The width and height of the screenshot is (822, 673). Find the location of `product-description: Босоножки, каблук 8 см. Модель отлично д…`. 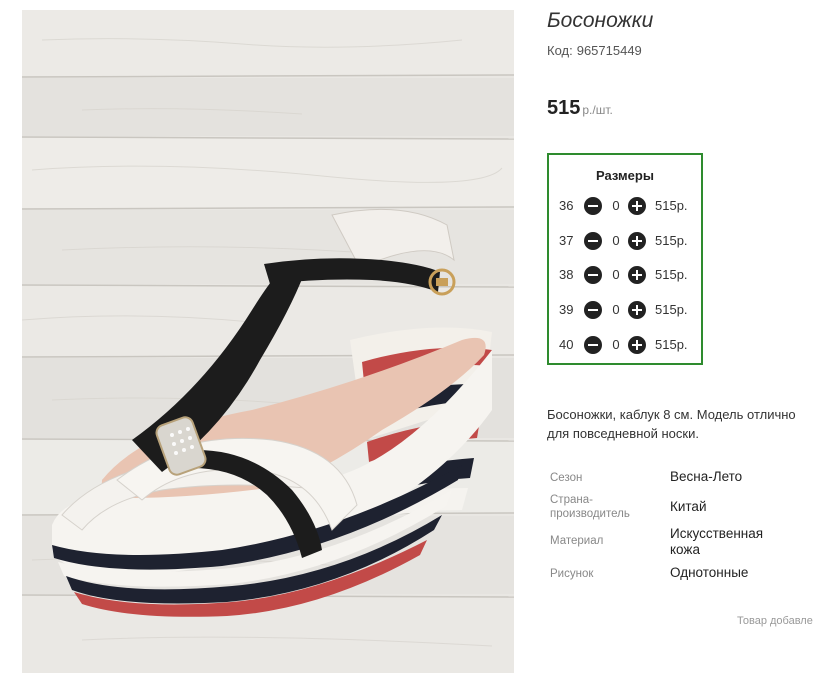

product-description: Босоножки, каблук 8 см. Модель отлично д… is located at coordinates (684, 424).